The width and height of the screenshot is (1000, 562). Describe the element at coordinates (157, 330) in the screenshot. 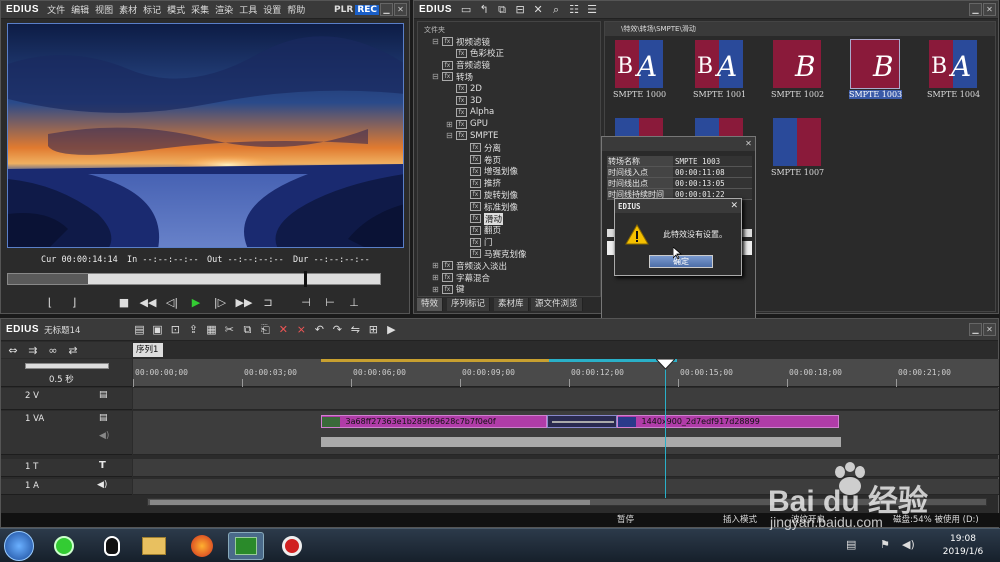

I see `save-icon: ▣` at that location.